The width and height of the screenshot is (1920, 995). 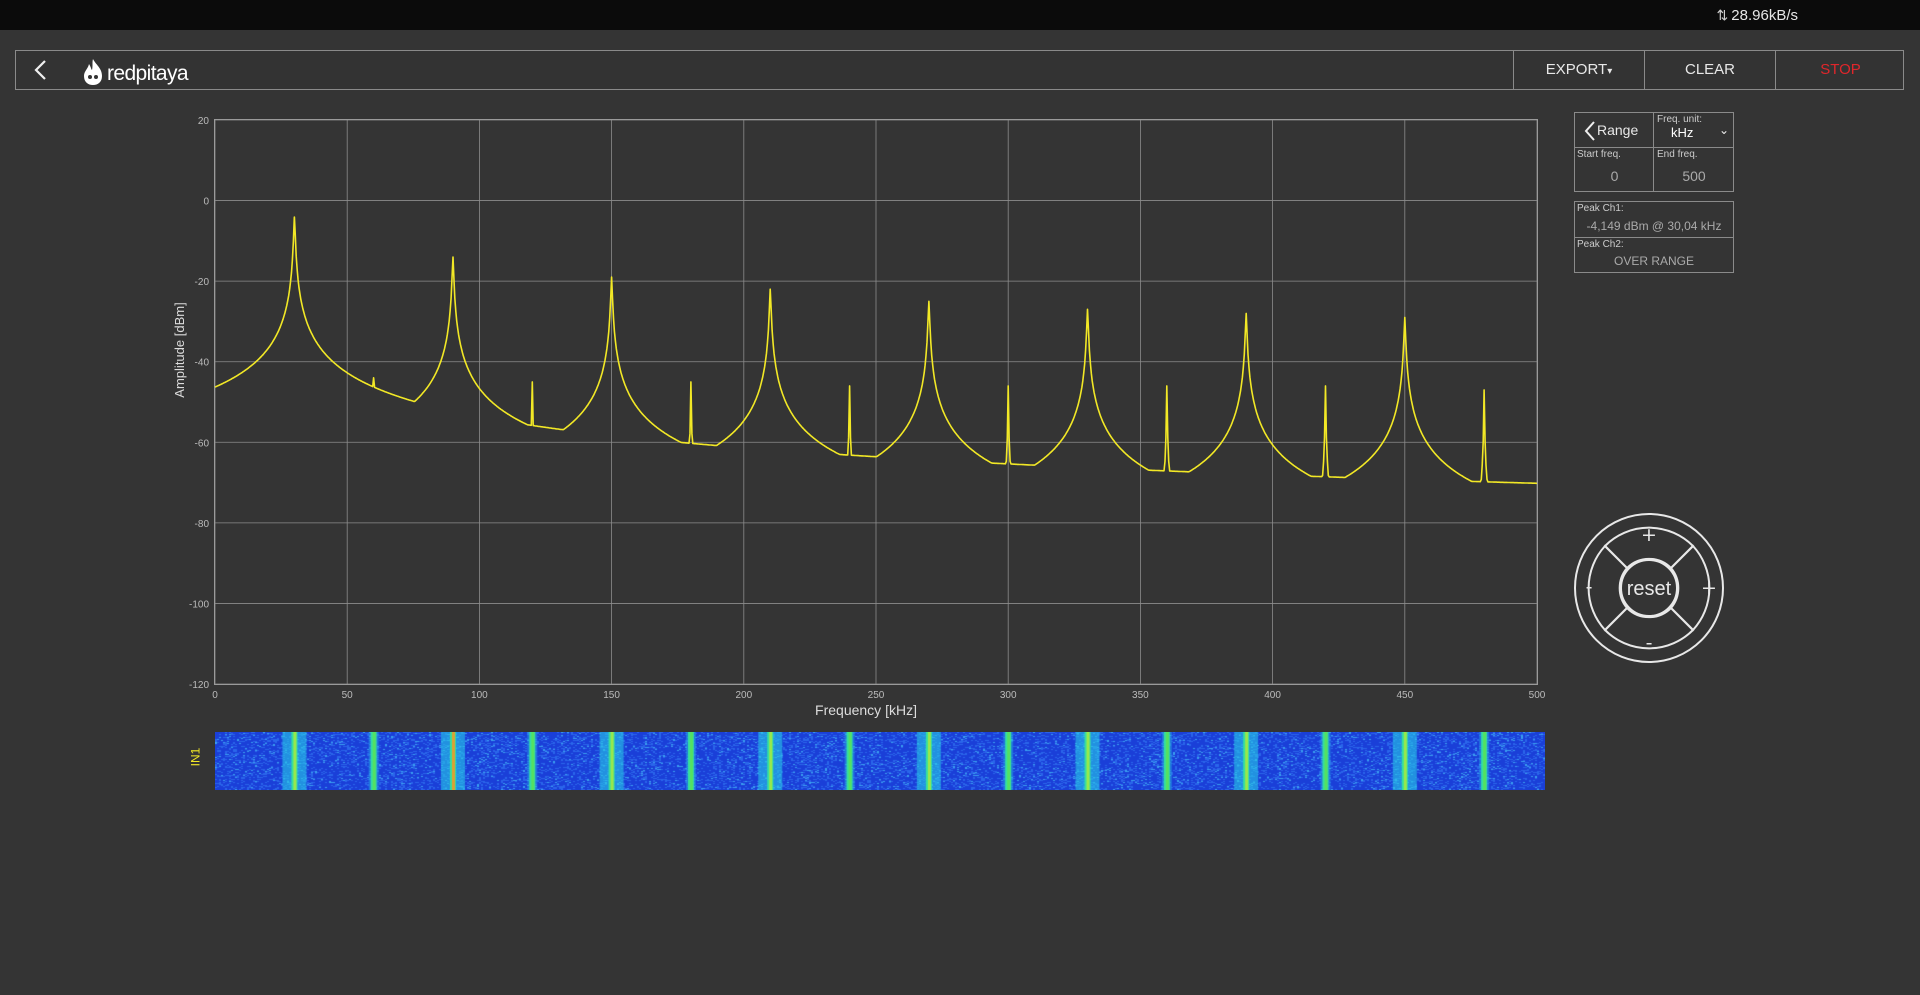 I want to click on zoom-reset-label: reset, so click(x=1649, y=589).